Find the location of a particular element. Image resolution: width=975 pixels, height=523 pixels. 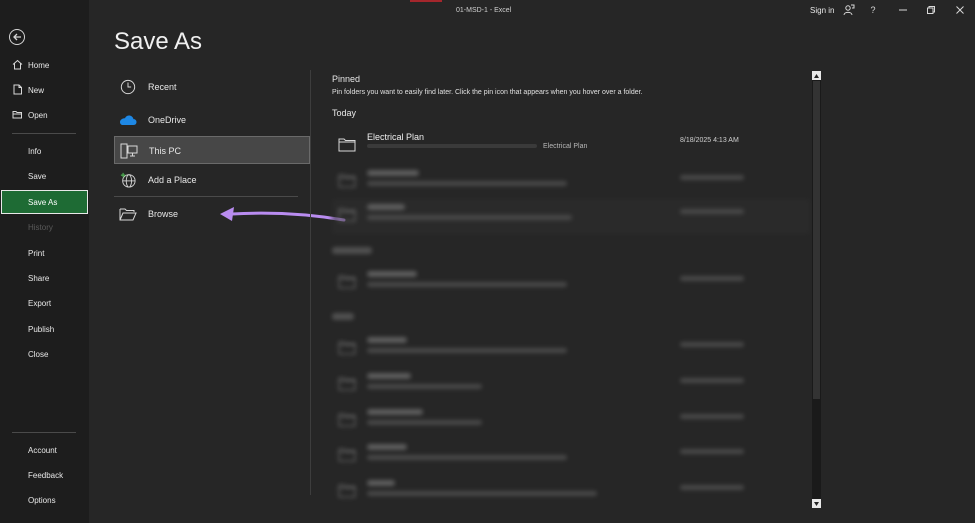

sidebar-item-label: Share is located at coordinates (39, 278).